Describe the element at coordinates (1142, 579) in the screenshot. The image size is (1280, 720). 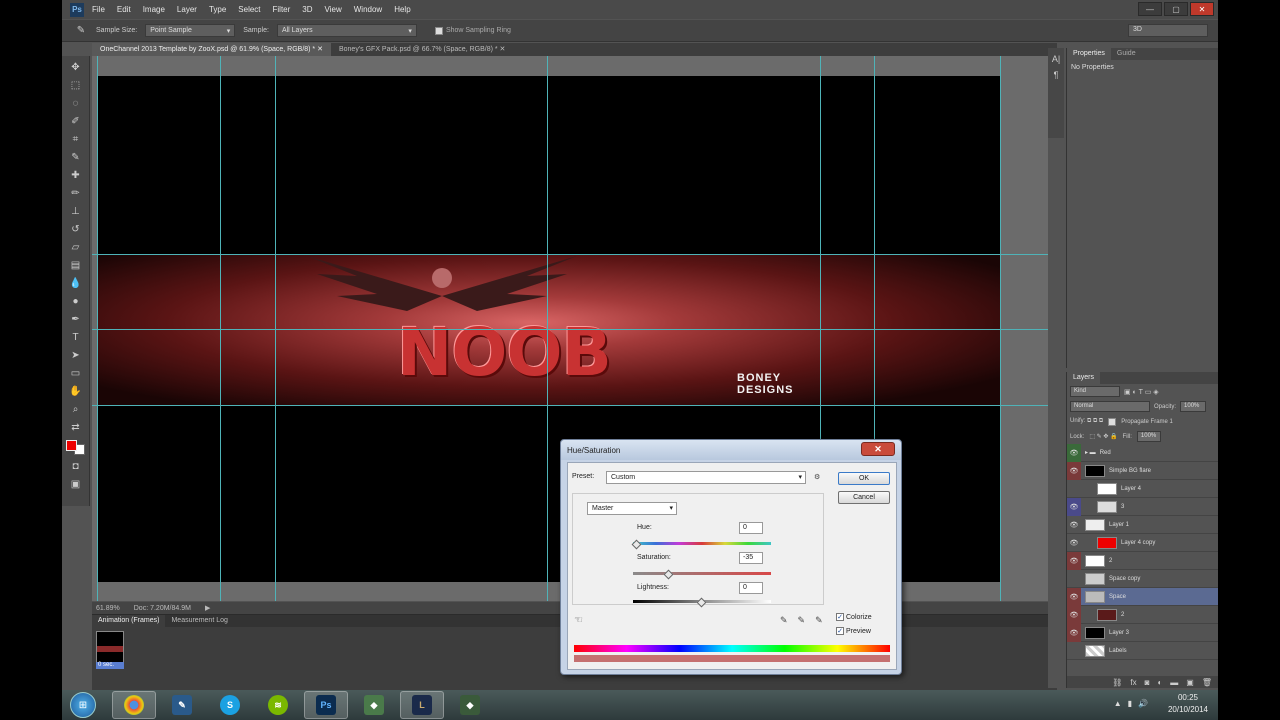
I see `layer-row: Space copy` at that location.